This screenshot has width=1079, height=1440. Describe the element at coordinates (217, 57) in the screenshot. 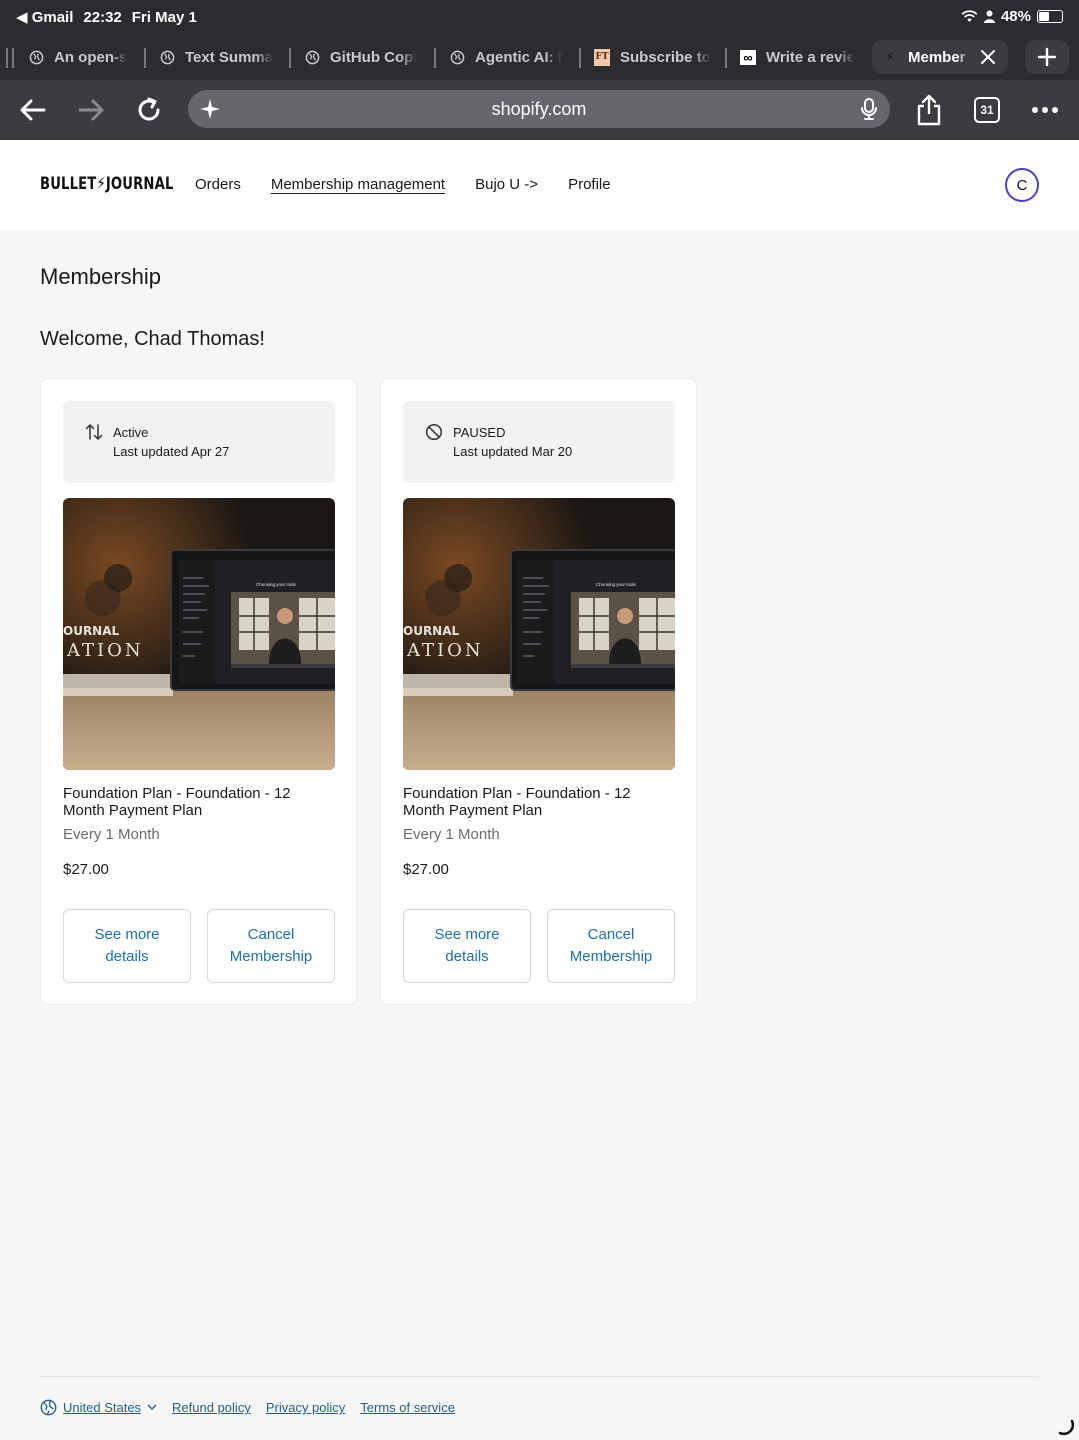

I see `tab-2: Text Summa` at that location.